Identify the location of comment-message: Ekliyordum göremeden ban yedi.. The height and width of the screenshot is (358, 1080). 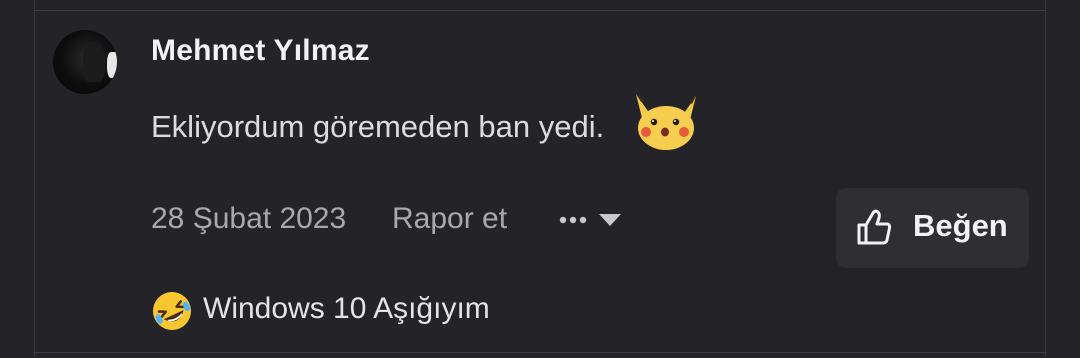
(378, 126).